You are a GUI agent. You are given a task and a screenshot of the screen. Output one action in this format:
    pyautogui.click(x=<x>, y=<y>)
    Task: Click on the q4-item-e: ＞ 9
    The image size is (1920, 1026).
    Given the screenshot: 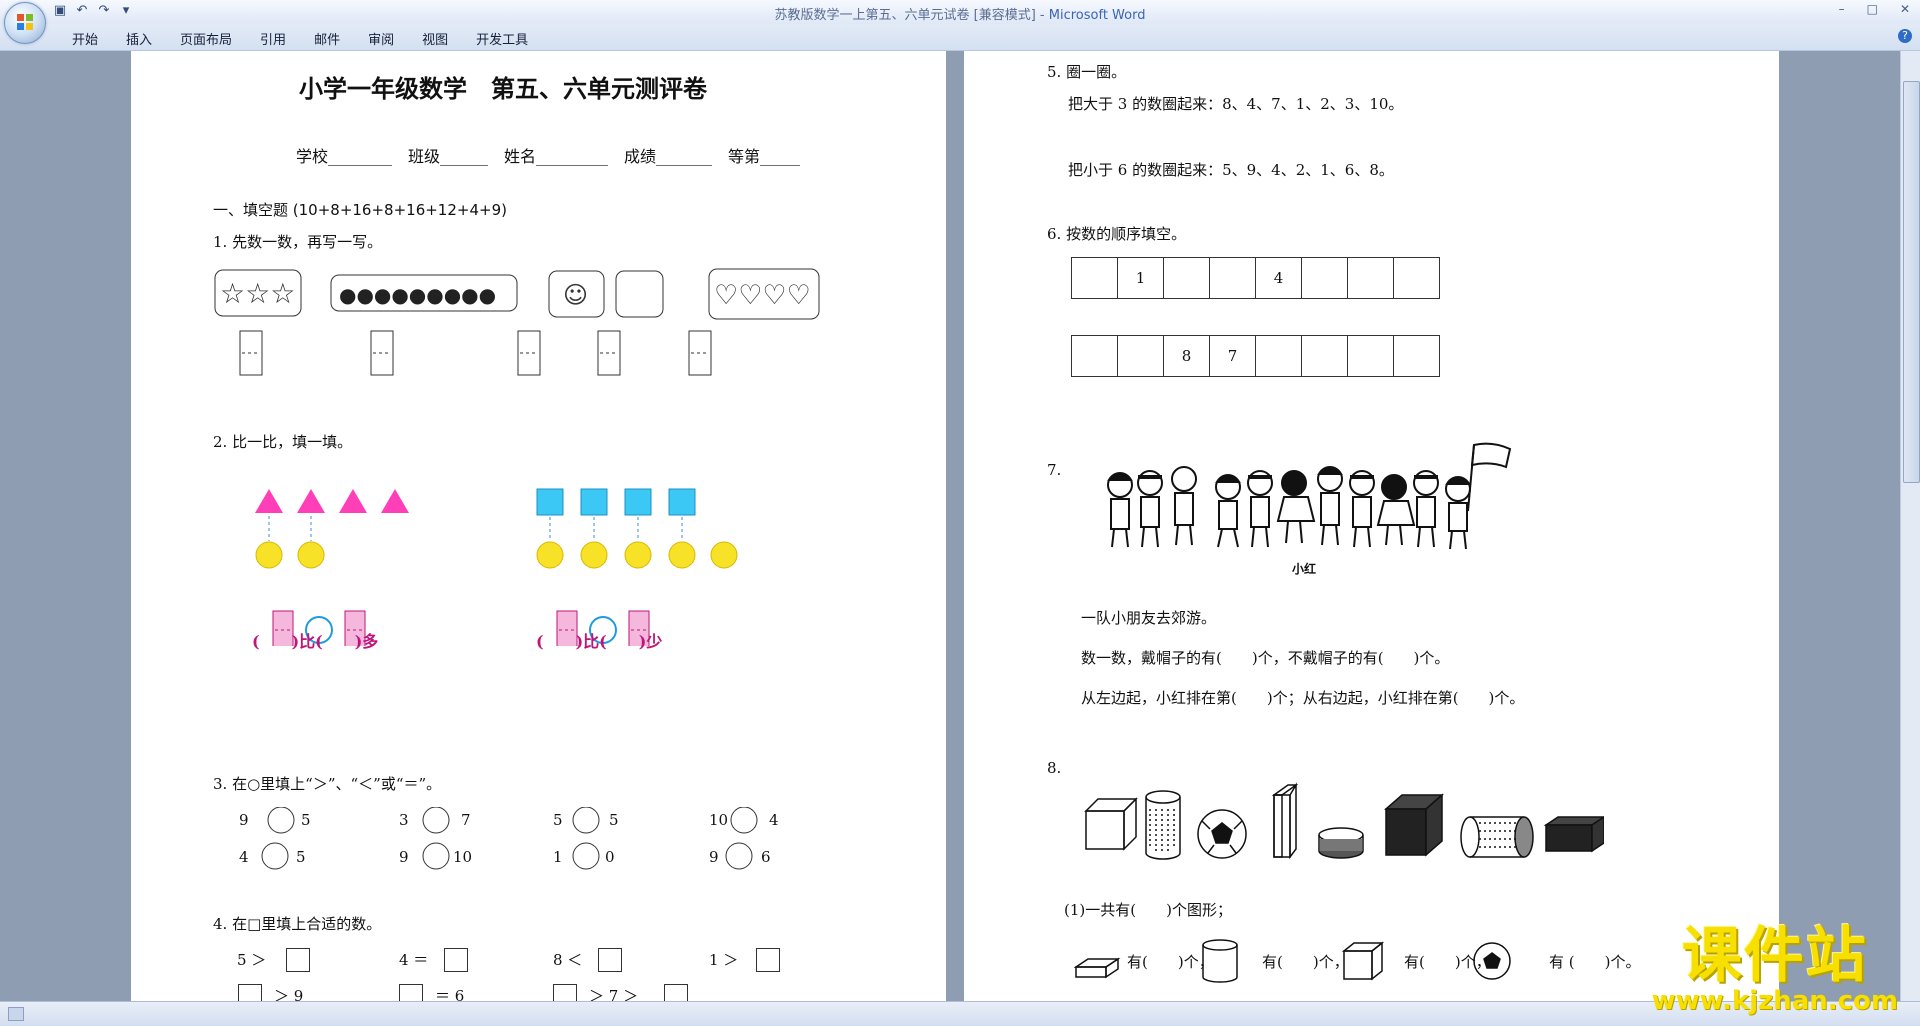 What is the action you would take?
    pyautogui.click(x=289, y=994)
    